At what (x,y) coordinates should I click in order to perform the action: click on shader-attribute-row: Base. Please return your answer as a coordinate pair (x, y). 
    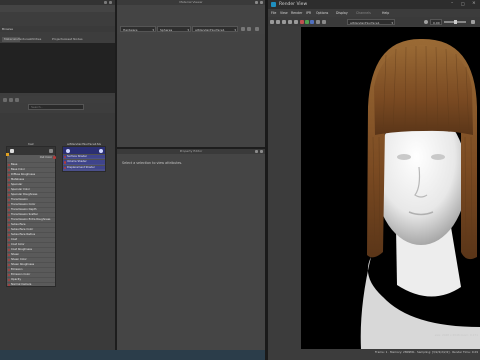
    Looking at the image, I should click on (31, 164).